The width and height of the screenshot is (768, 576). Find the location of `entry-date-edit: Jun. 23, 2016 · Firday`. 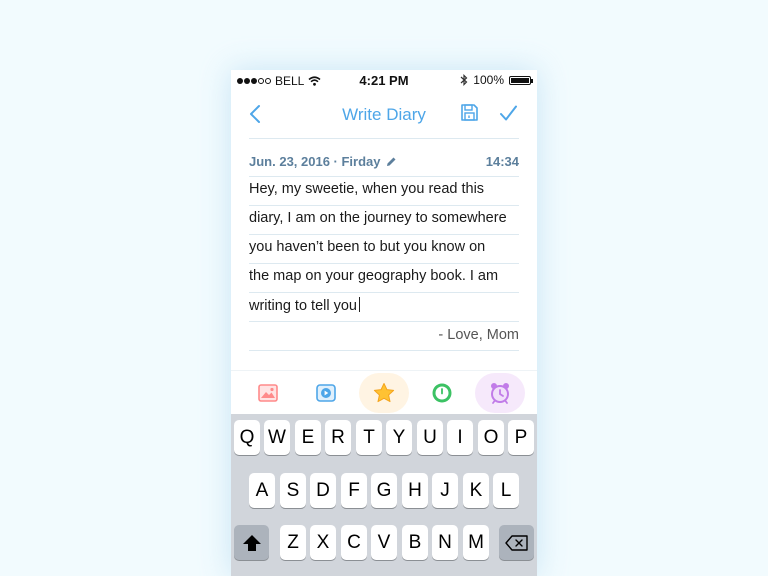

entry-date-edit: Jun. 23, 2016 · Firday is located at coordinates (323, 161).